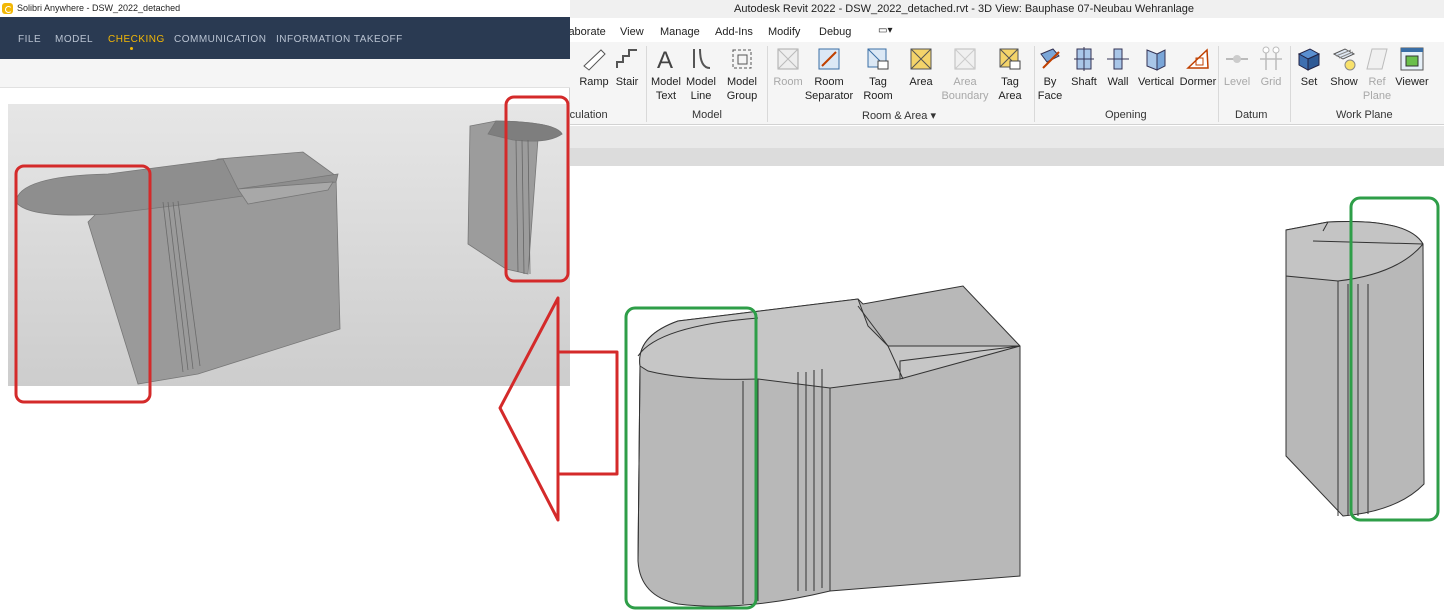 The width and height of the screenshot is (1444, 614). Describe the element at coordinates (742, 82) in the screenshot. I see `model-group-label-1: Model` at that location.